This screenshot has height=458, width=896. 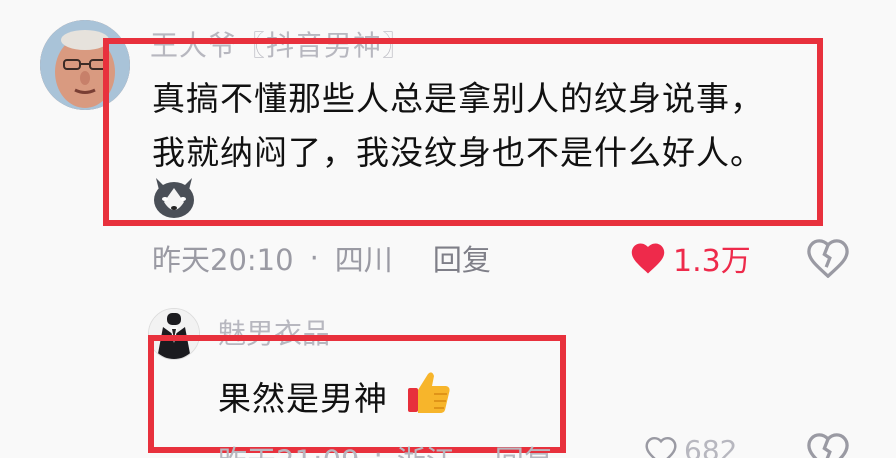 I want to click on reply-like-button: 682, so click(x=690, y=446).